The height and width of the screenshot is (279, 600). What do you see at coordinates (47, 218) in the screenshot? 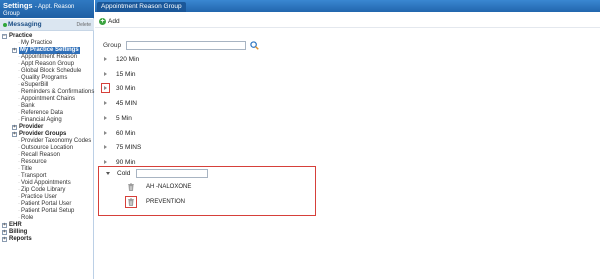
I see `tree-item: Role` at bounding box center [47, 218].